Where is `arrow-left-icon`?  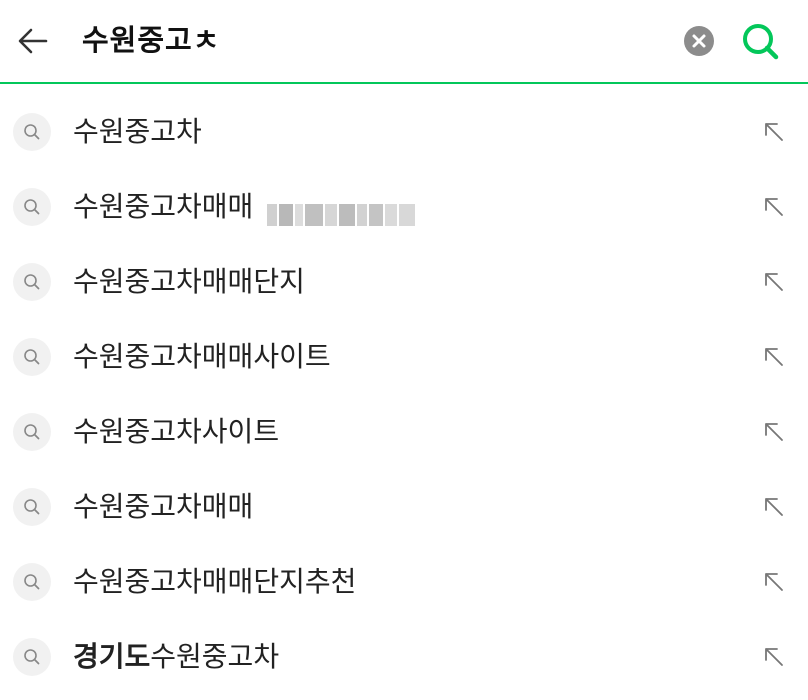 arrow-left-icon is located at coordinates (33, 41).